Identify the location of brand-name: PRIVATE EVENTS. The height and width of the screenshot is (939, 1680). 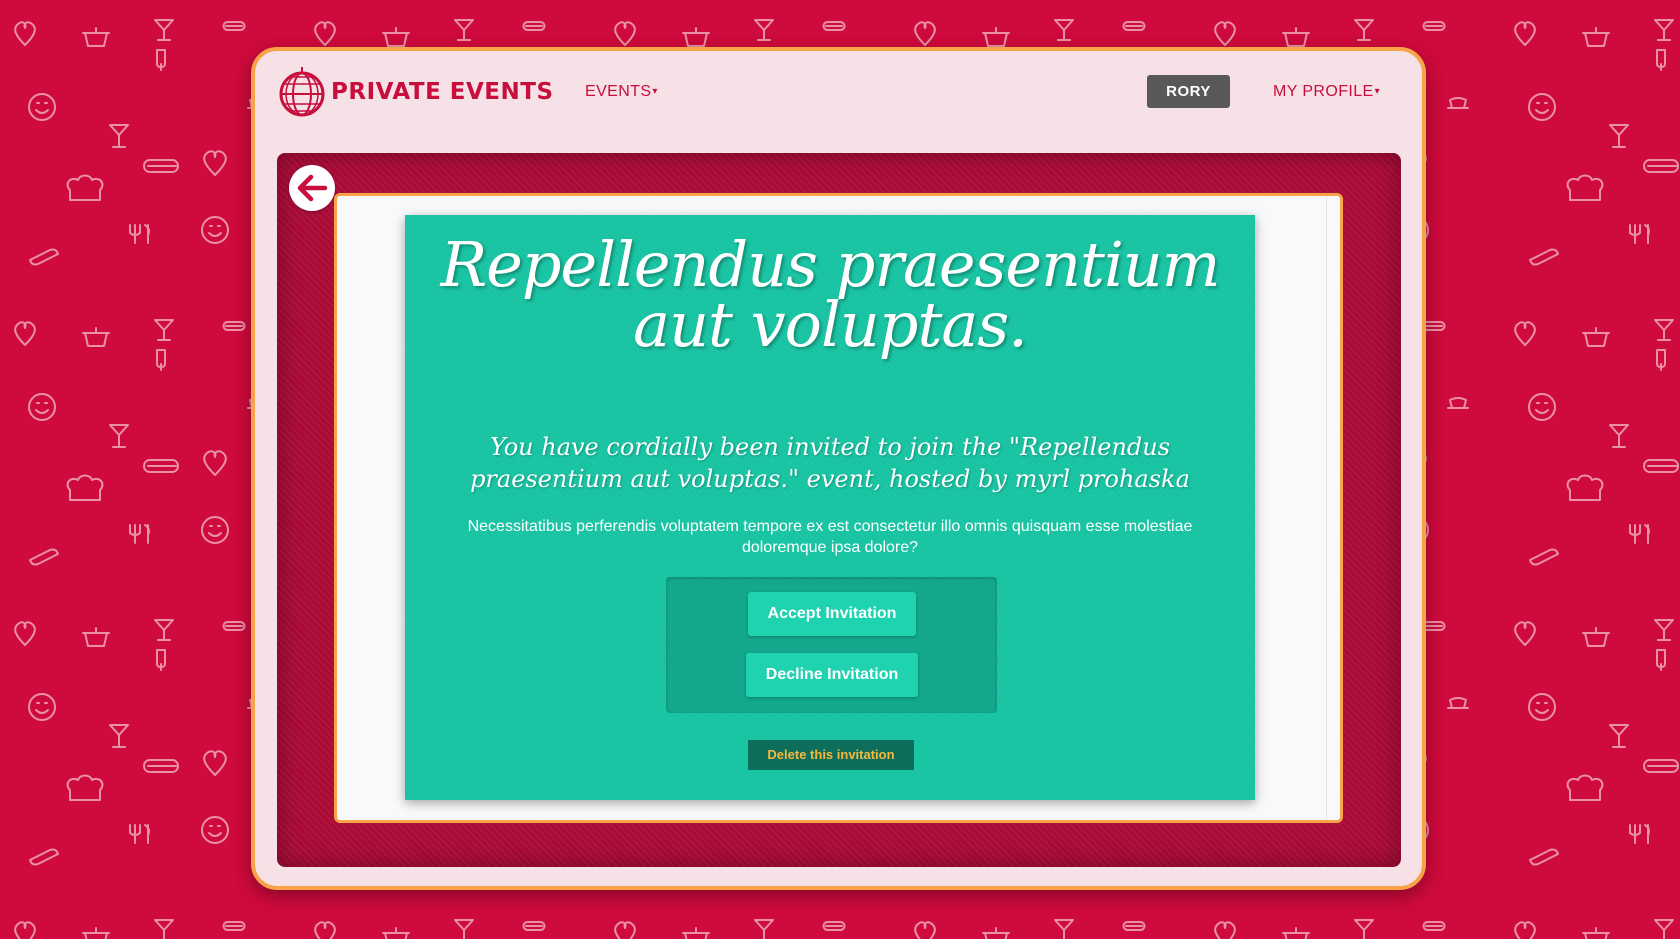
(442, 92).